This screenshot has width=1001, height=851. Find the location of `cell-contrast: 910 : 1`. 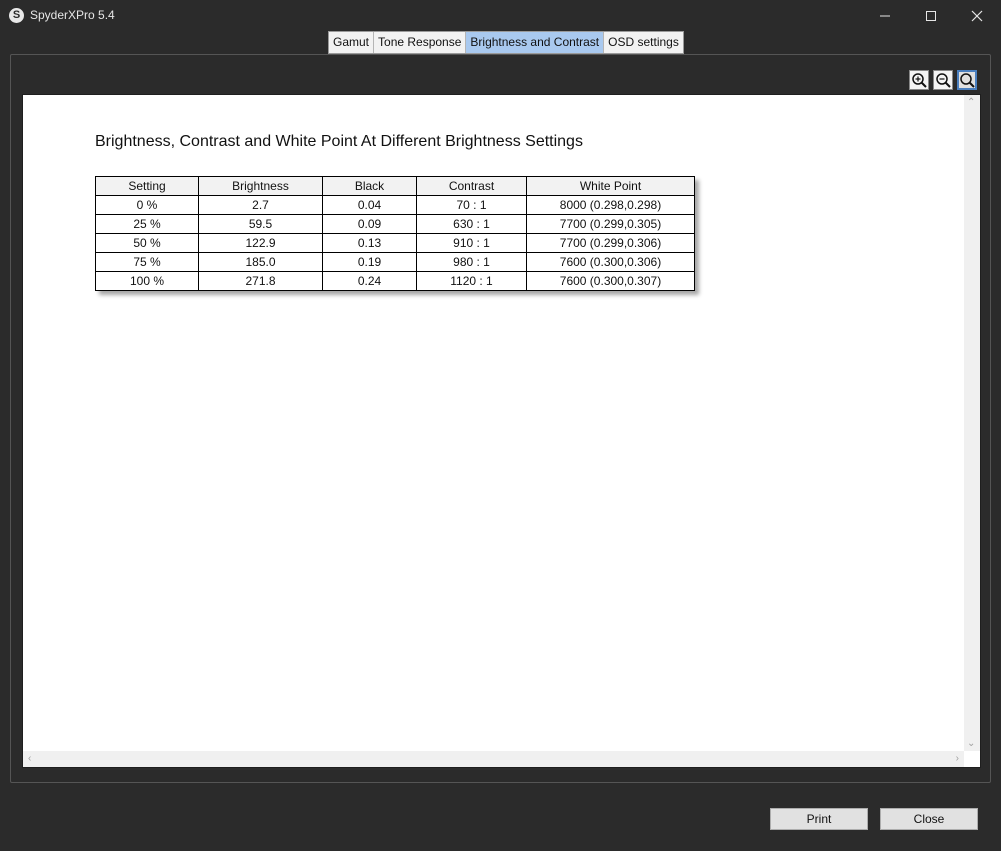

cell-contrast: 910 : 1 is located at coordinates (471, 243).